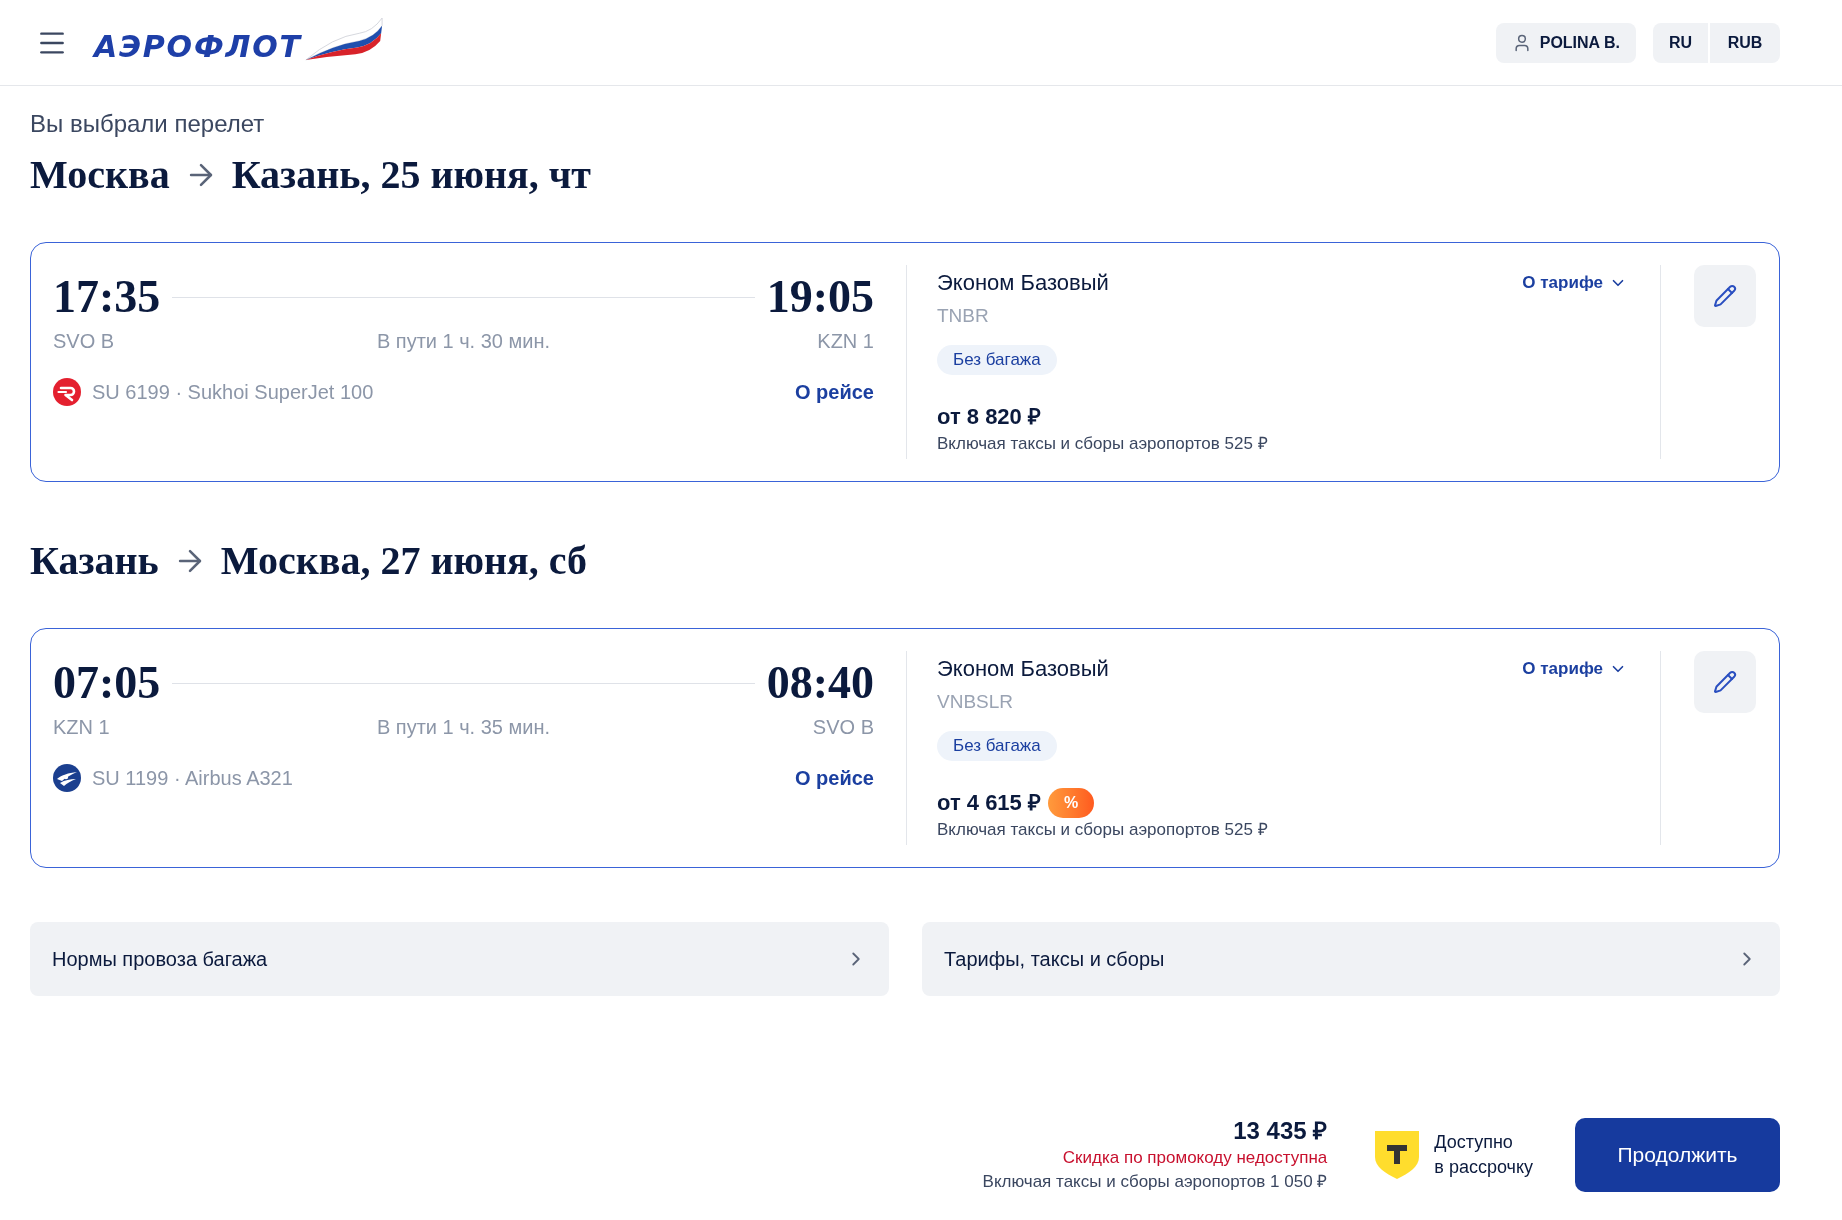  I want to click on fare-price: от 4 615 ₽, so click(989, 803).